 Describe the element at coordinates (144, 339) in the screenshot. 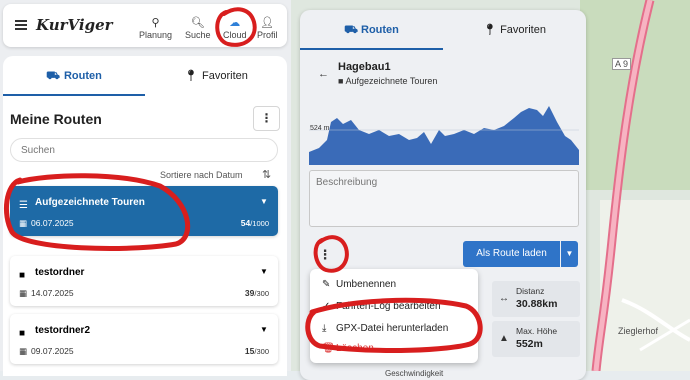

I see `folder-item: ■ testordner2 ▼ ▦ 09.07.2025 15/300` at that location.